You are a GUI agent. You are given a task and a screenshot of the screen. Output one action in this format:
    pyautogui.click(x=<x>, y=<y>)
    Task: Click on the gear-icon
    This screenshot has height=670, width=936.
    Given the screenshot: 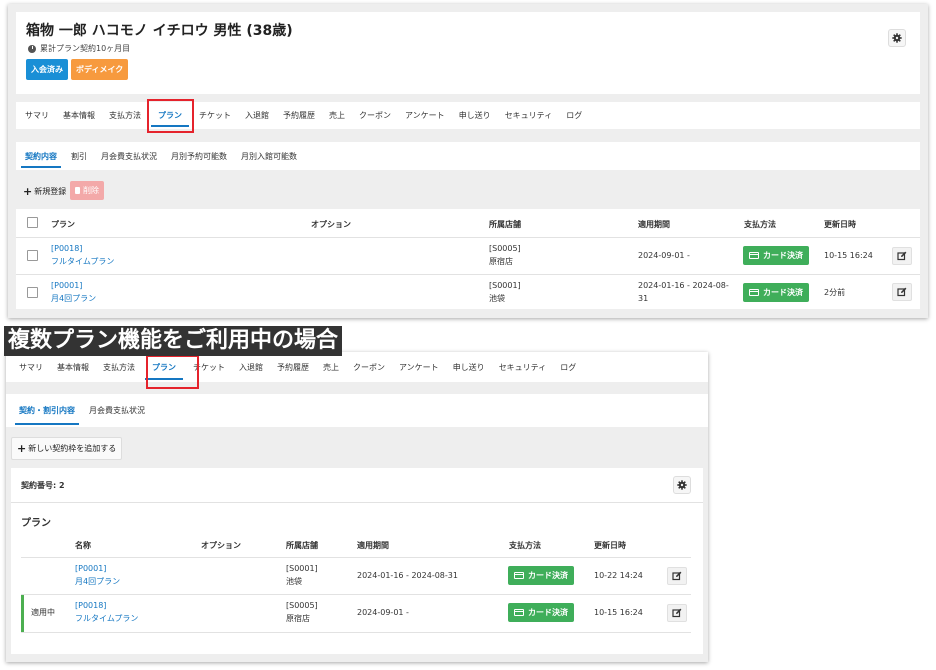 What is the action you would take?
    pyautogui.click(x=682, y=485)
    